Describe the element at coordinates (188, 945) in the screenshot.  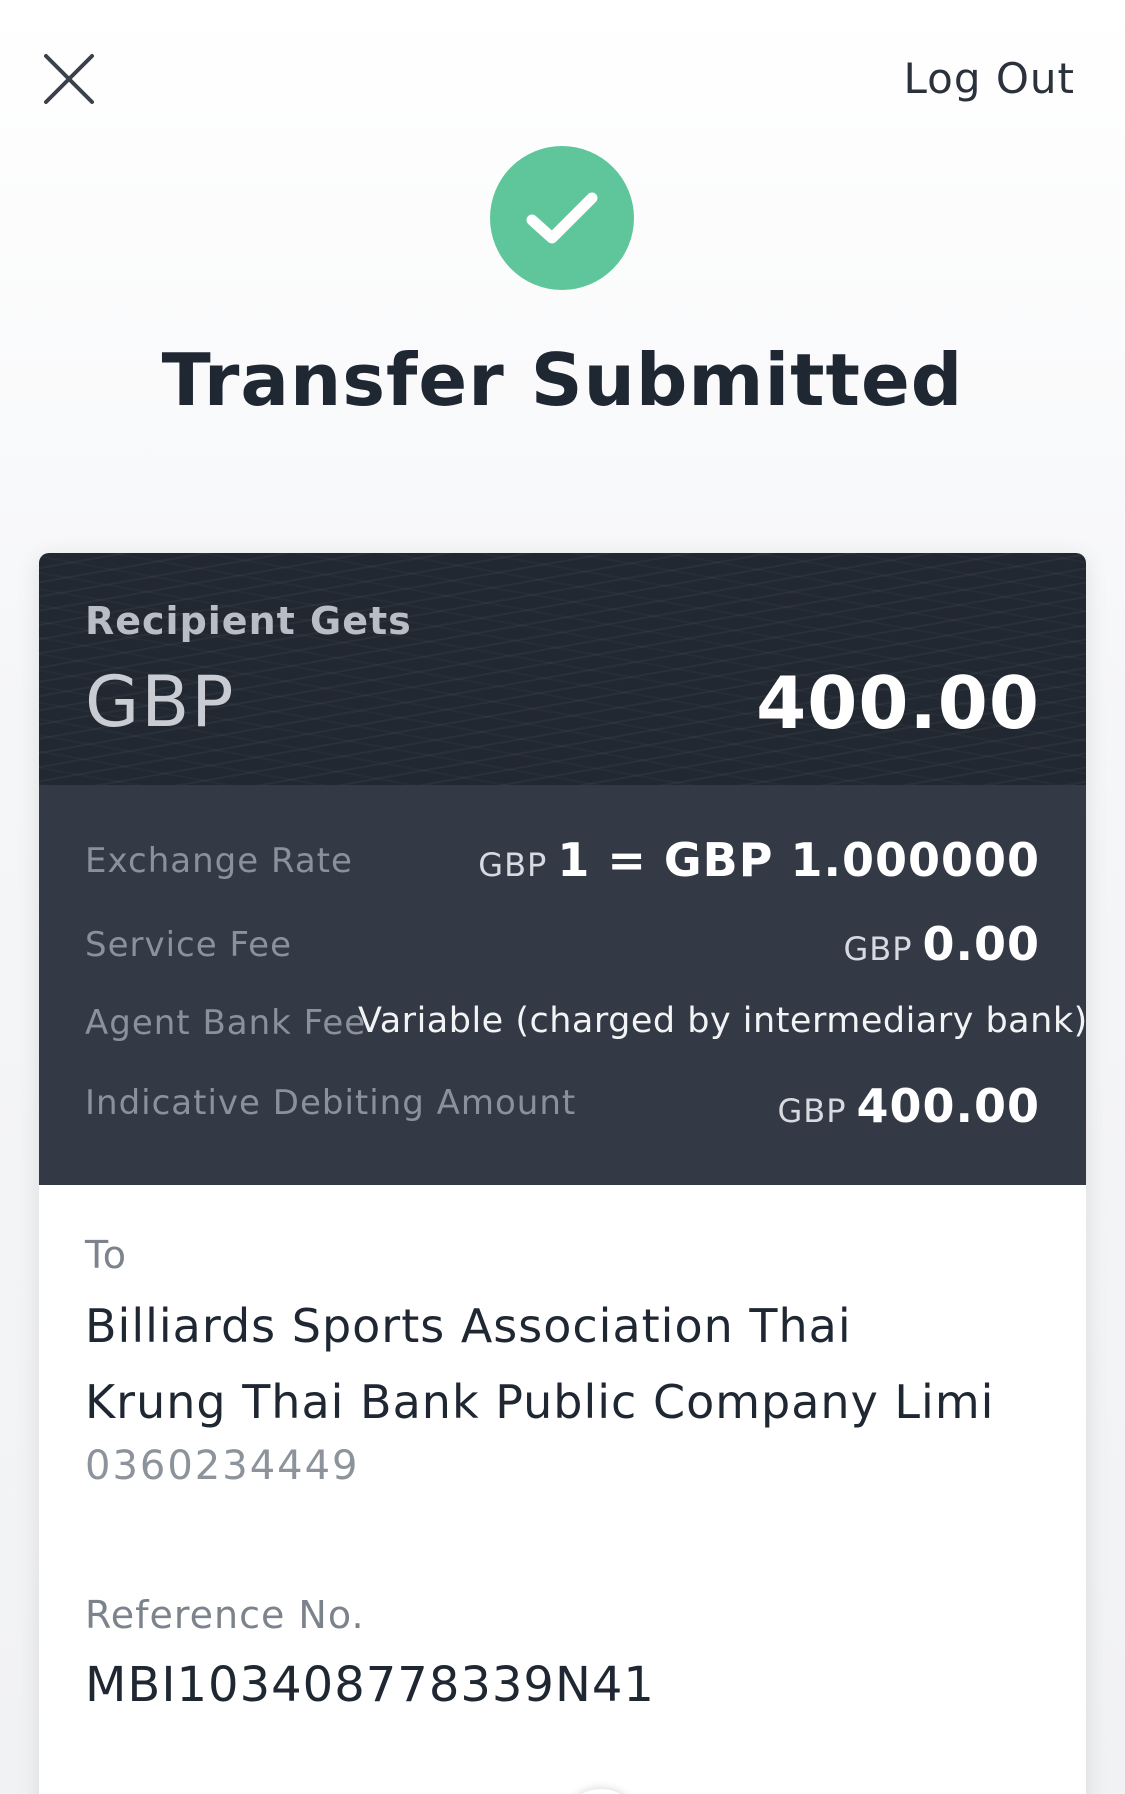
I see `service-fee-label: Service Fee` at that location.